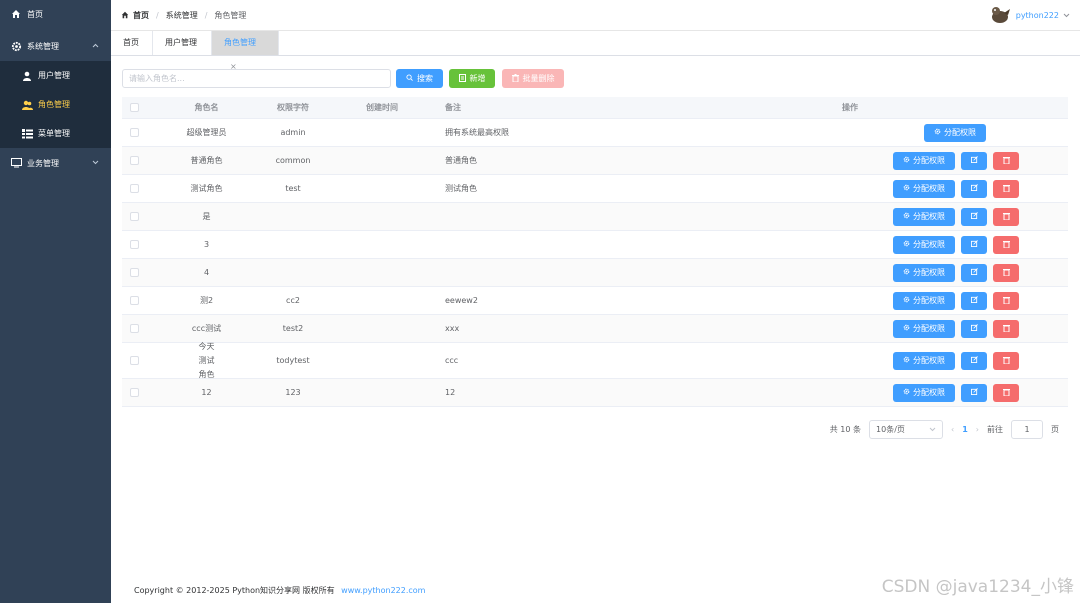 This screenshot has height=603, width=1080. What do you see at coordinates (461, 160) in the screenshot?
I see `cell-remark: 普通角色` at bounding box center [461, 160].